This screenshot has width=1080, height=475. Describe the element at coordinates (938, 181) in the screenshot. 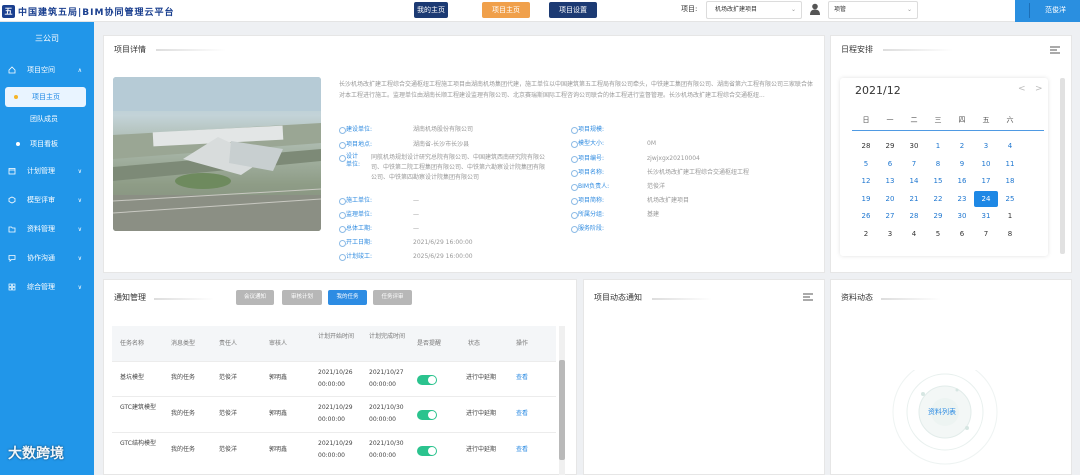

I see `calendar-day: 15` at that location.